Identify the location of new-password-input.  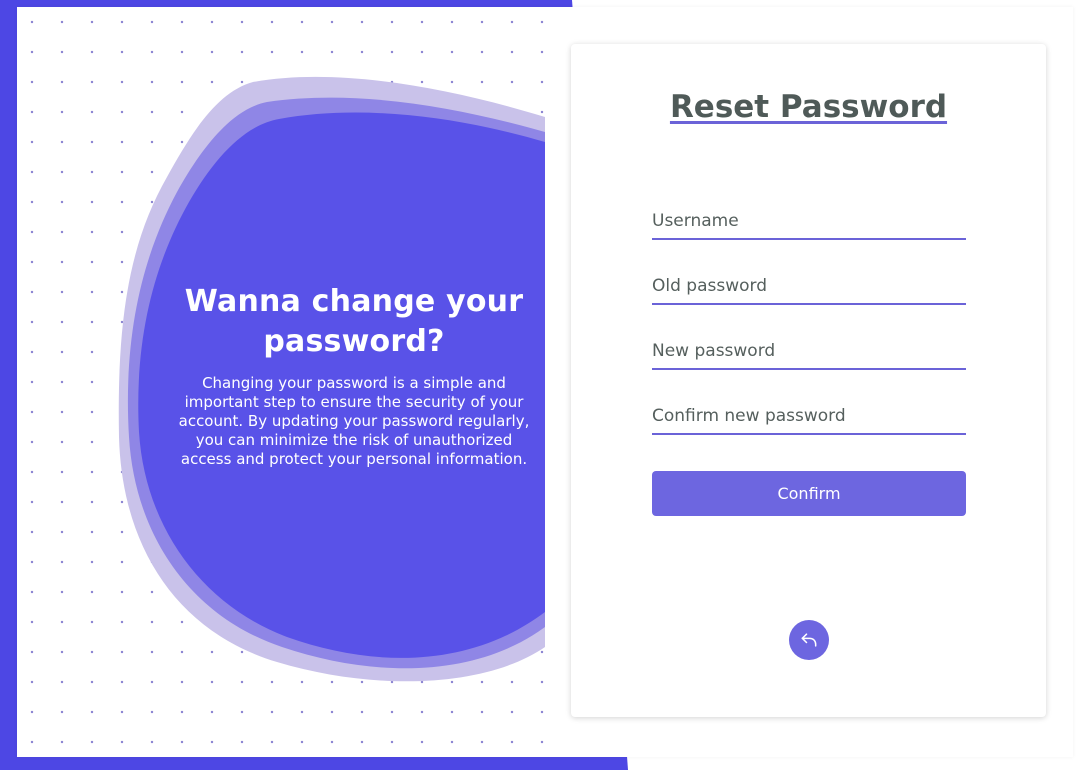
(809, 352).